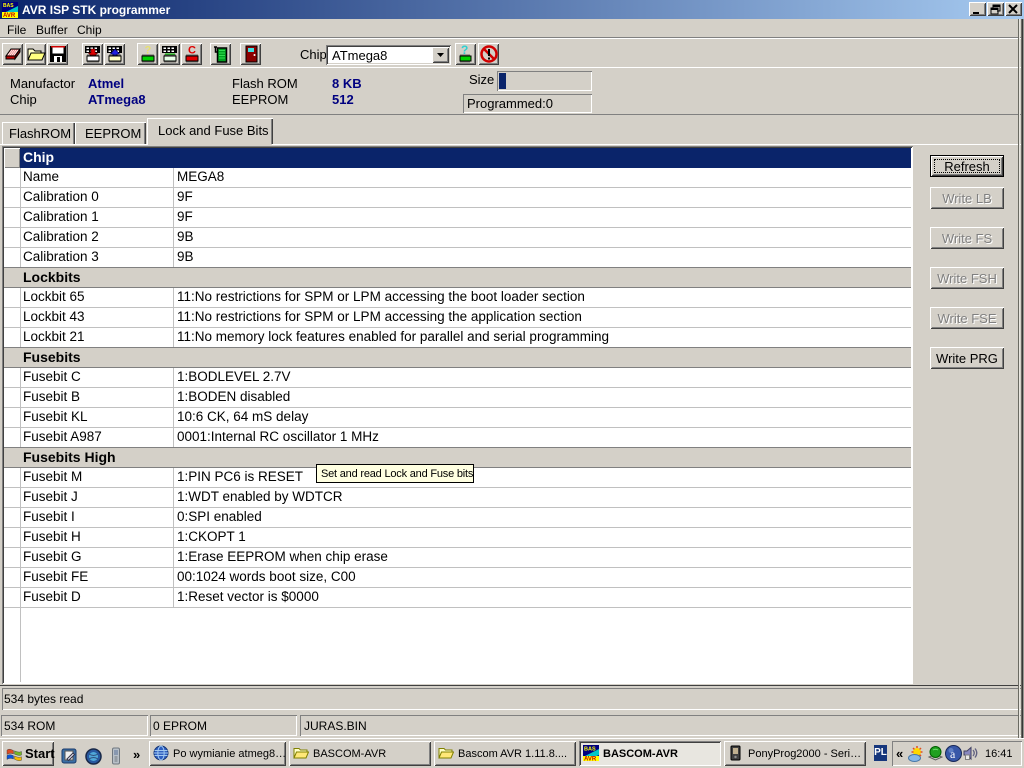 This screenshot has width=1024, height=768. Describe the element at coordinates (8, 6) in the screenshot. I see `svg-text: BAS` at that location.